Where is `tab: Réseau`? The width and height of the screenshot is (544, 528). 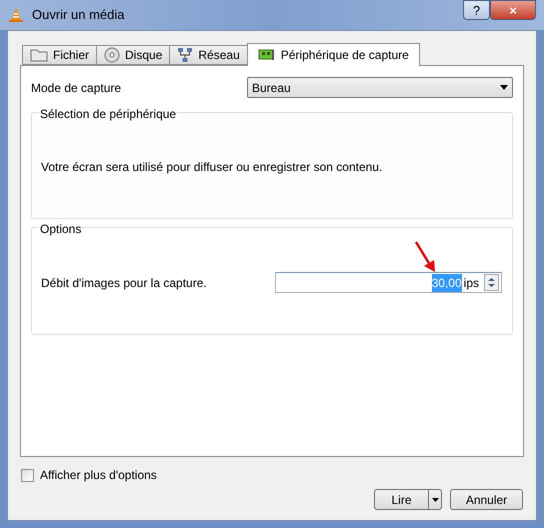
tab: Réseau is located at coordinates (208, 55).